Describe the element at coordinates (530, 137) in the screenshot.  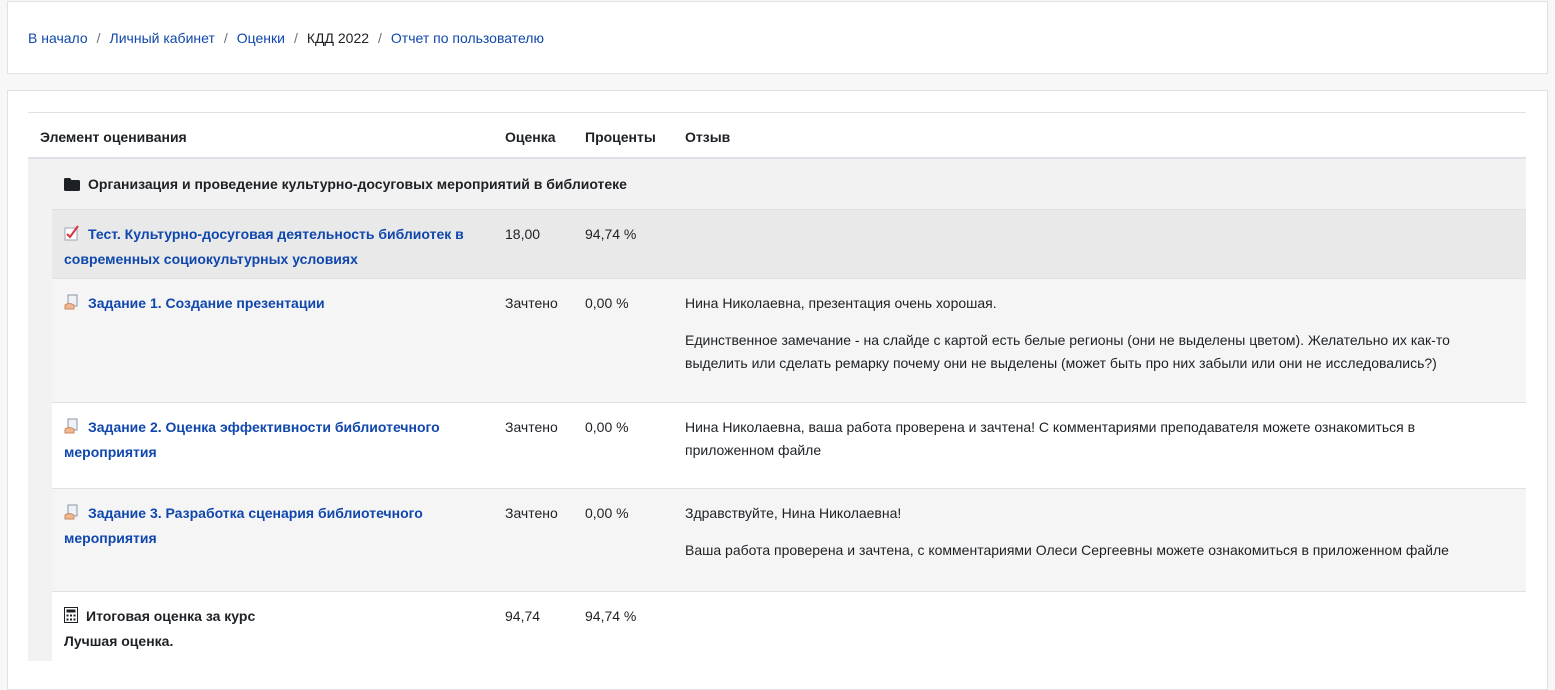
I see `header-grade: Оценка` at that location.